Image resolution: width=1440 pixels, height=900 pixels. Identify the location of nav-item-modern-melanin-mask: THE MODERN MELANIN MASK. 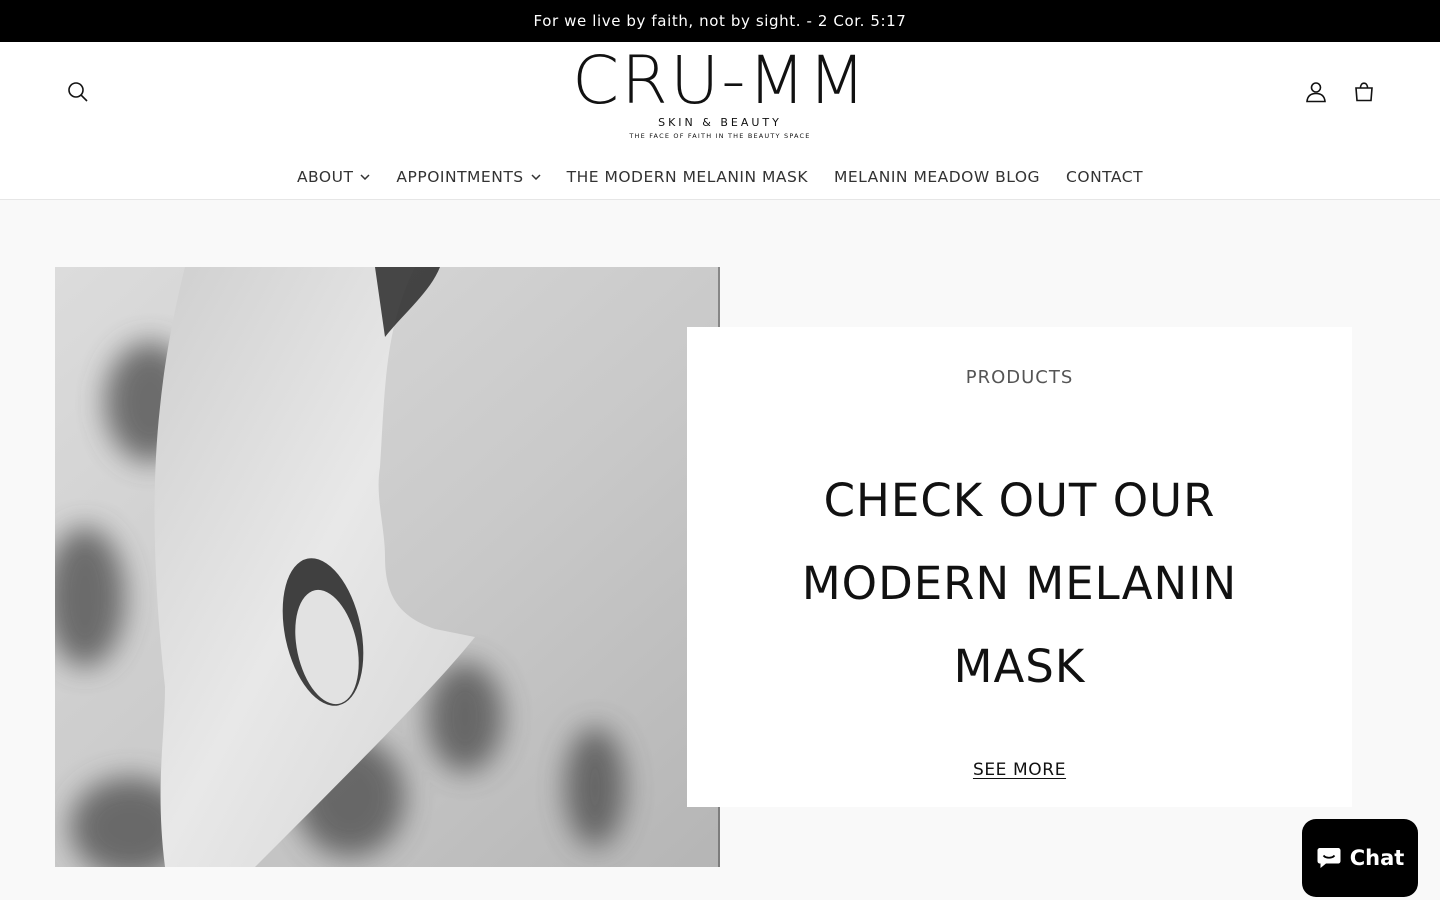
(687, 177).